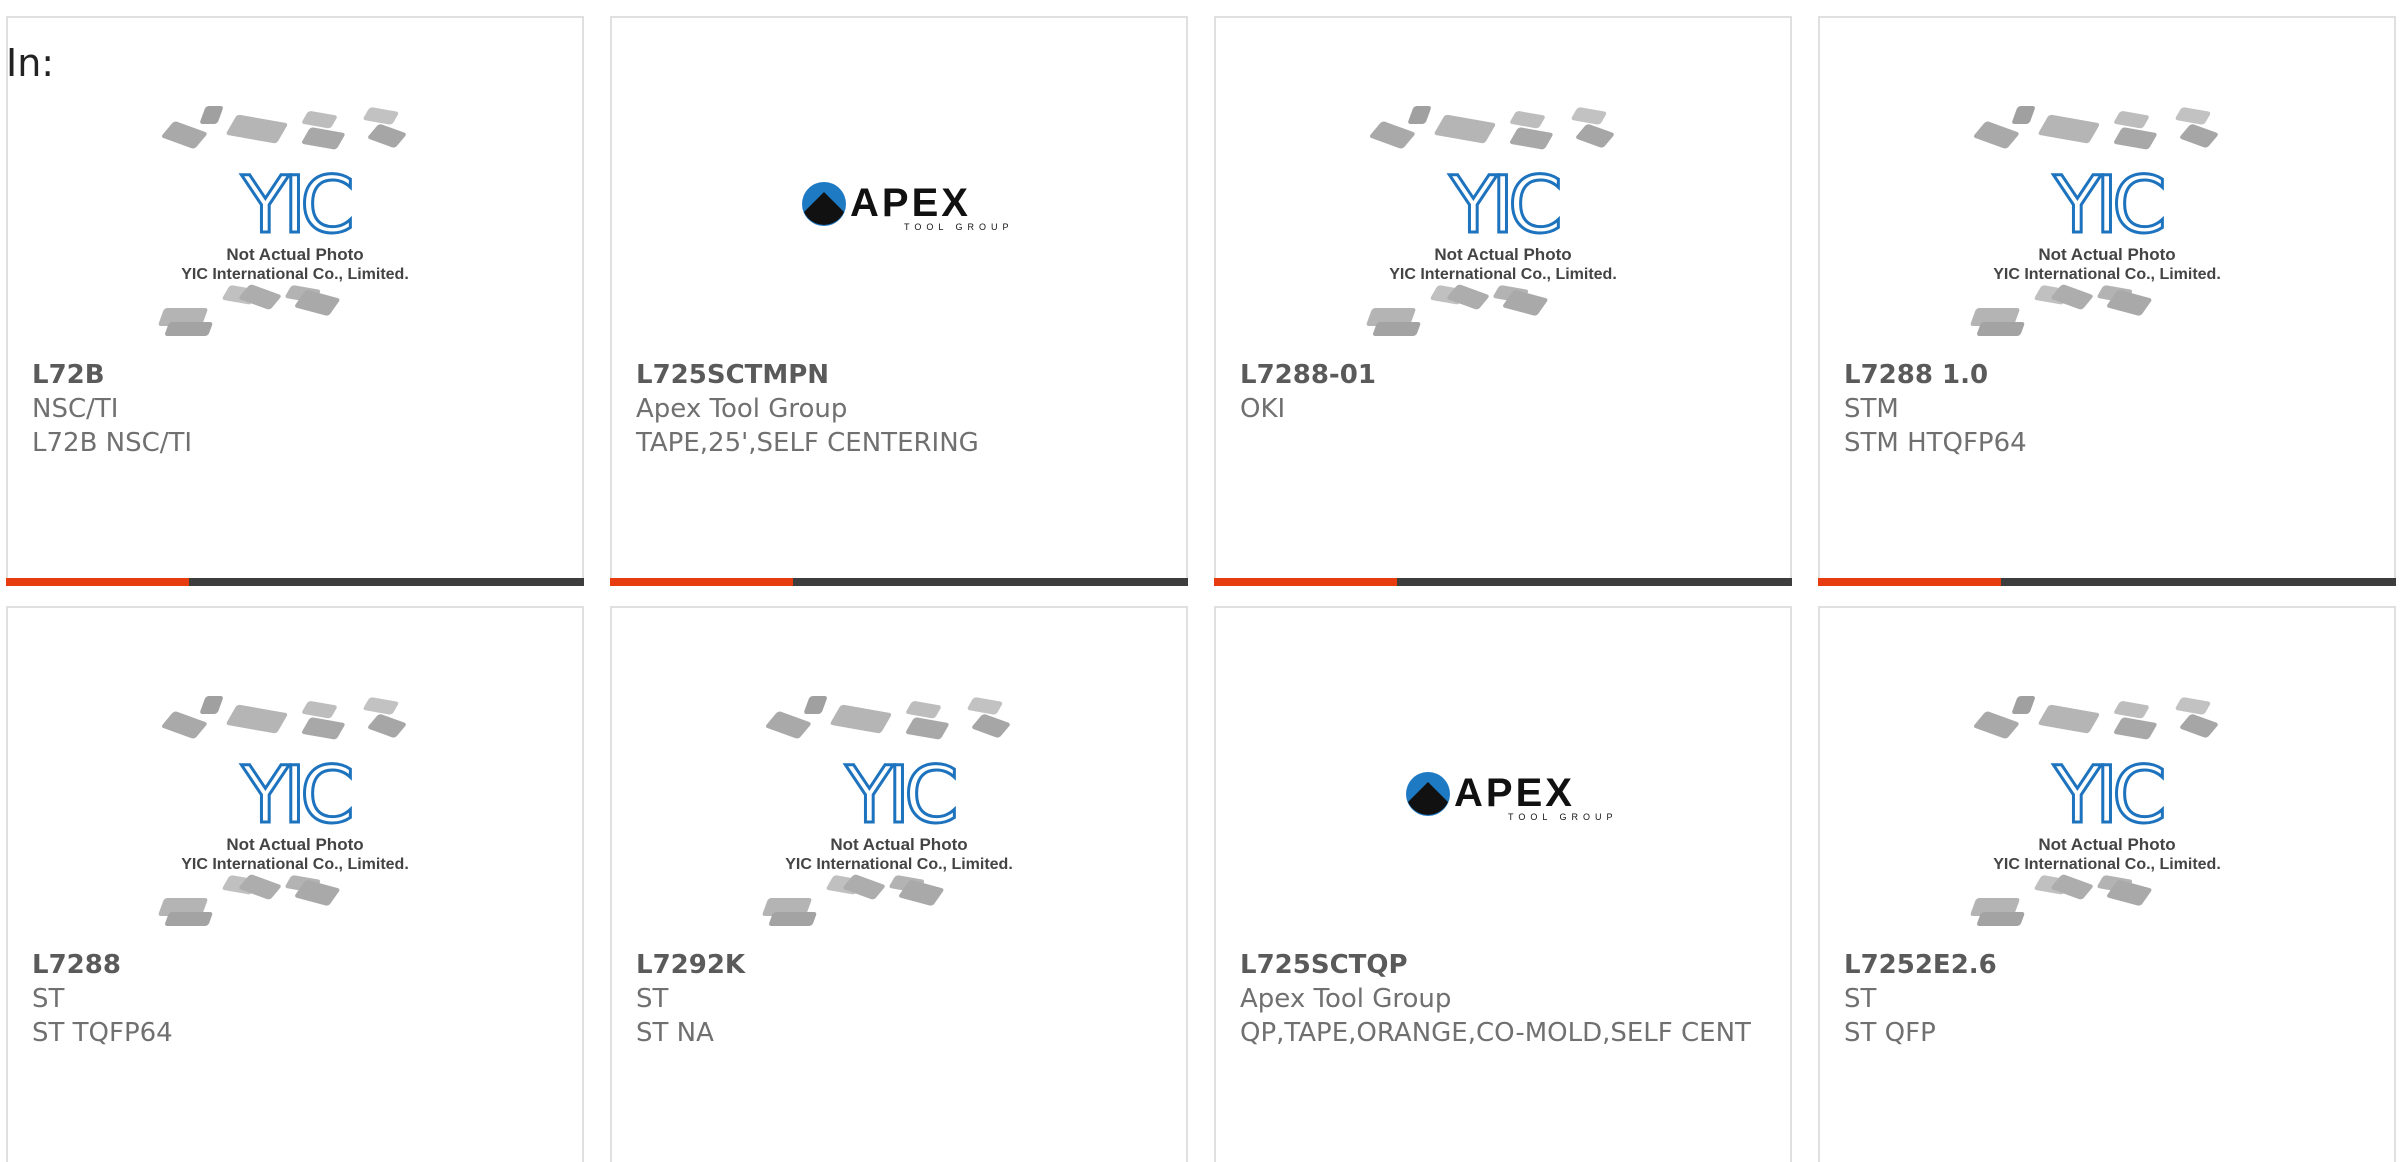 Image resolution: width=2400 pixels, height=1162 pixels. What do you see at coordinates (899, 999) in the screenshot?
I see `product-info: L7292K ST ST NA` at bounding box center [899, 999].